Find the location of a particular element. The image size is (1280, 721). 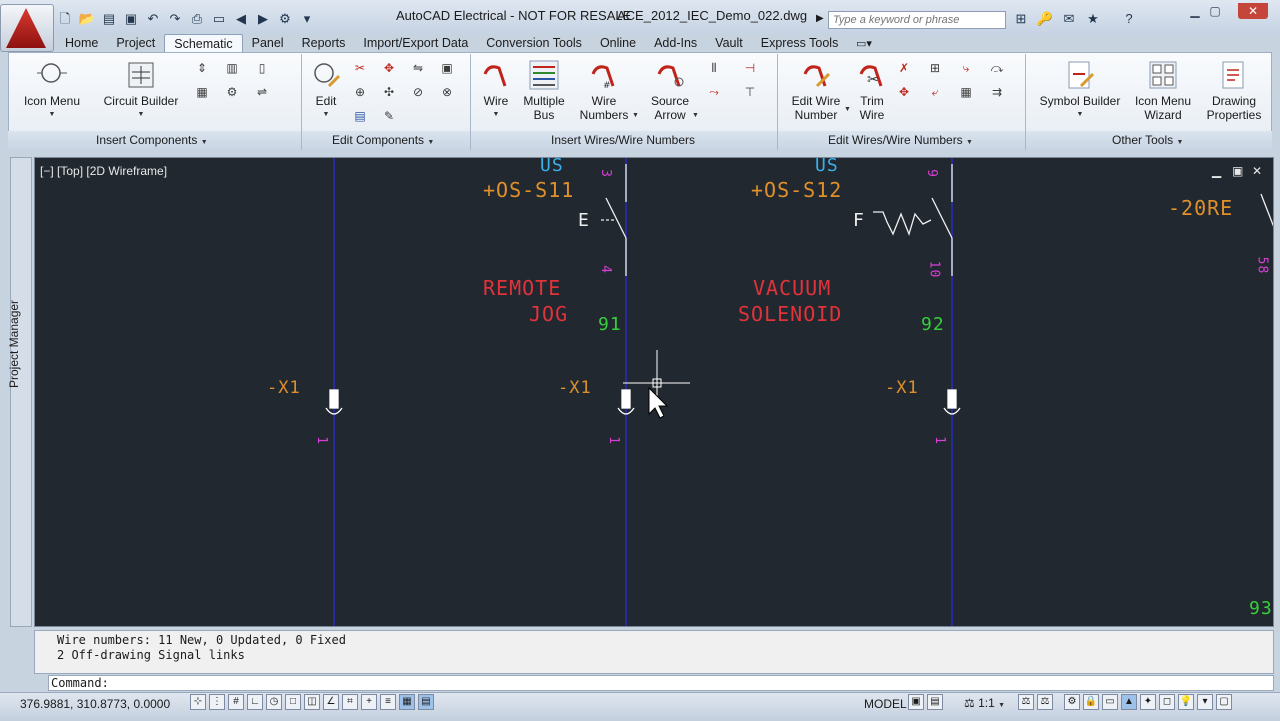

insert-components-title: Insert Components ▼ is located at coordinates (152, 140).